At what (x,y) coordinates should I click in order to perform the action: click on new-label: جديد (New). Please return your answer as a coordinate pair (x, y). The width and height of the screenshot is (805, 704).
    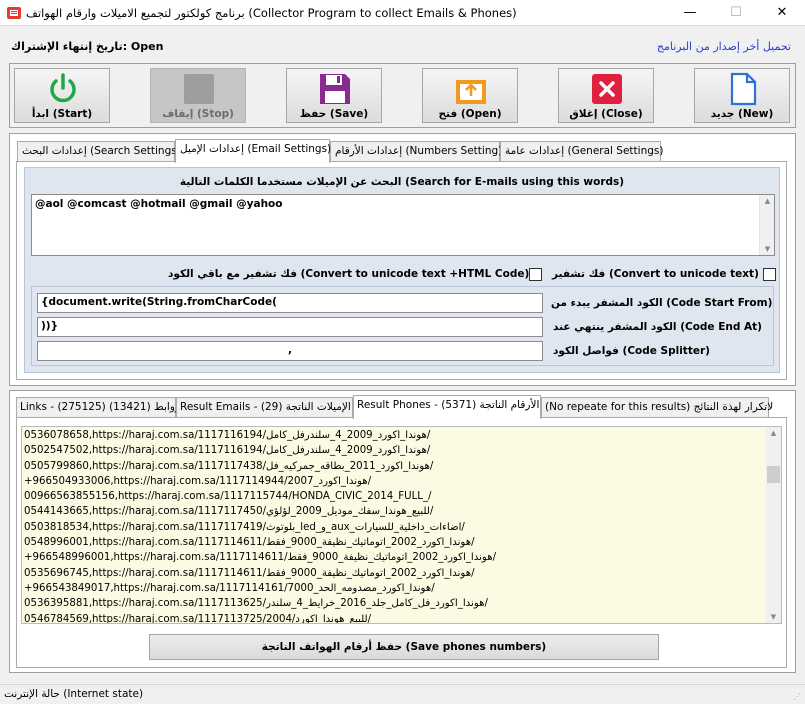
    Looking at the image, I should click on (742, 114).